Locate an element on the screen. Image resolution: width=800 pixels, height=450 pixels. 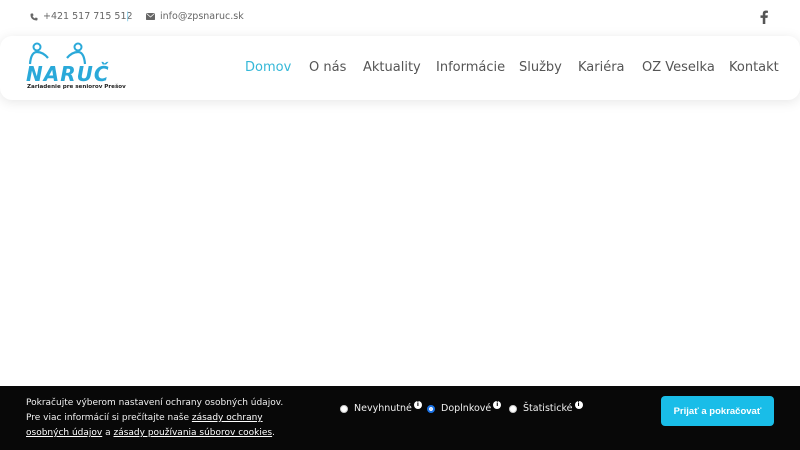
radio-statisticke is located at coordinates (513, 408).